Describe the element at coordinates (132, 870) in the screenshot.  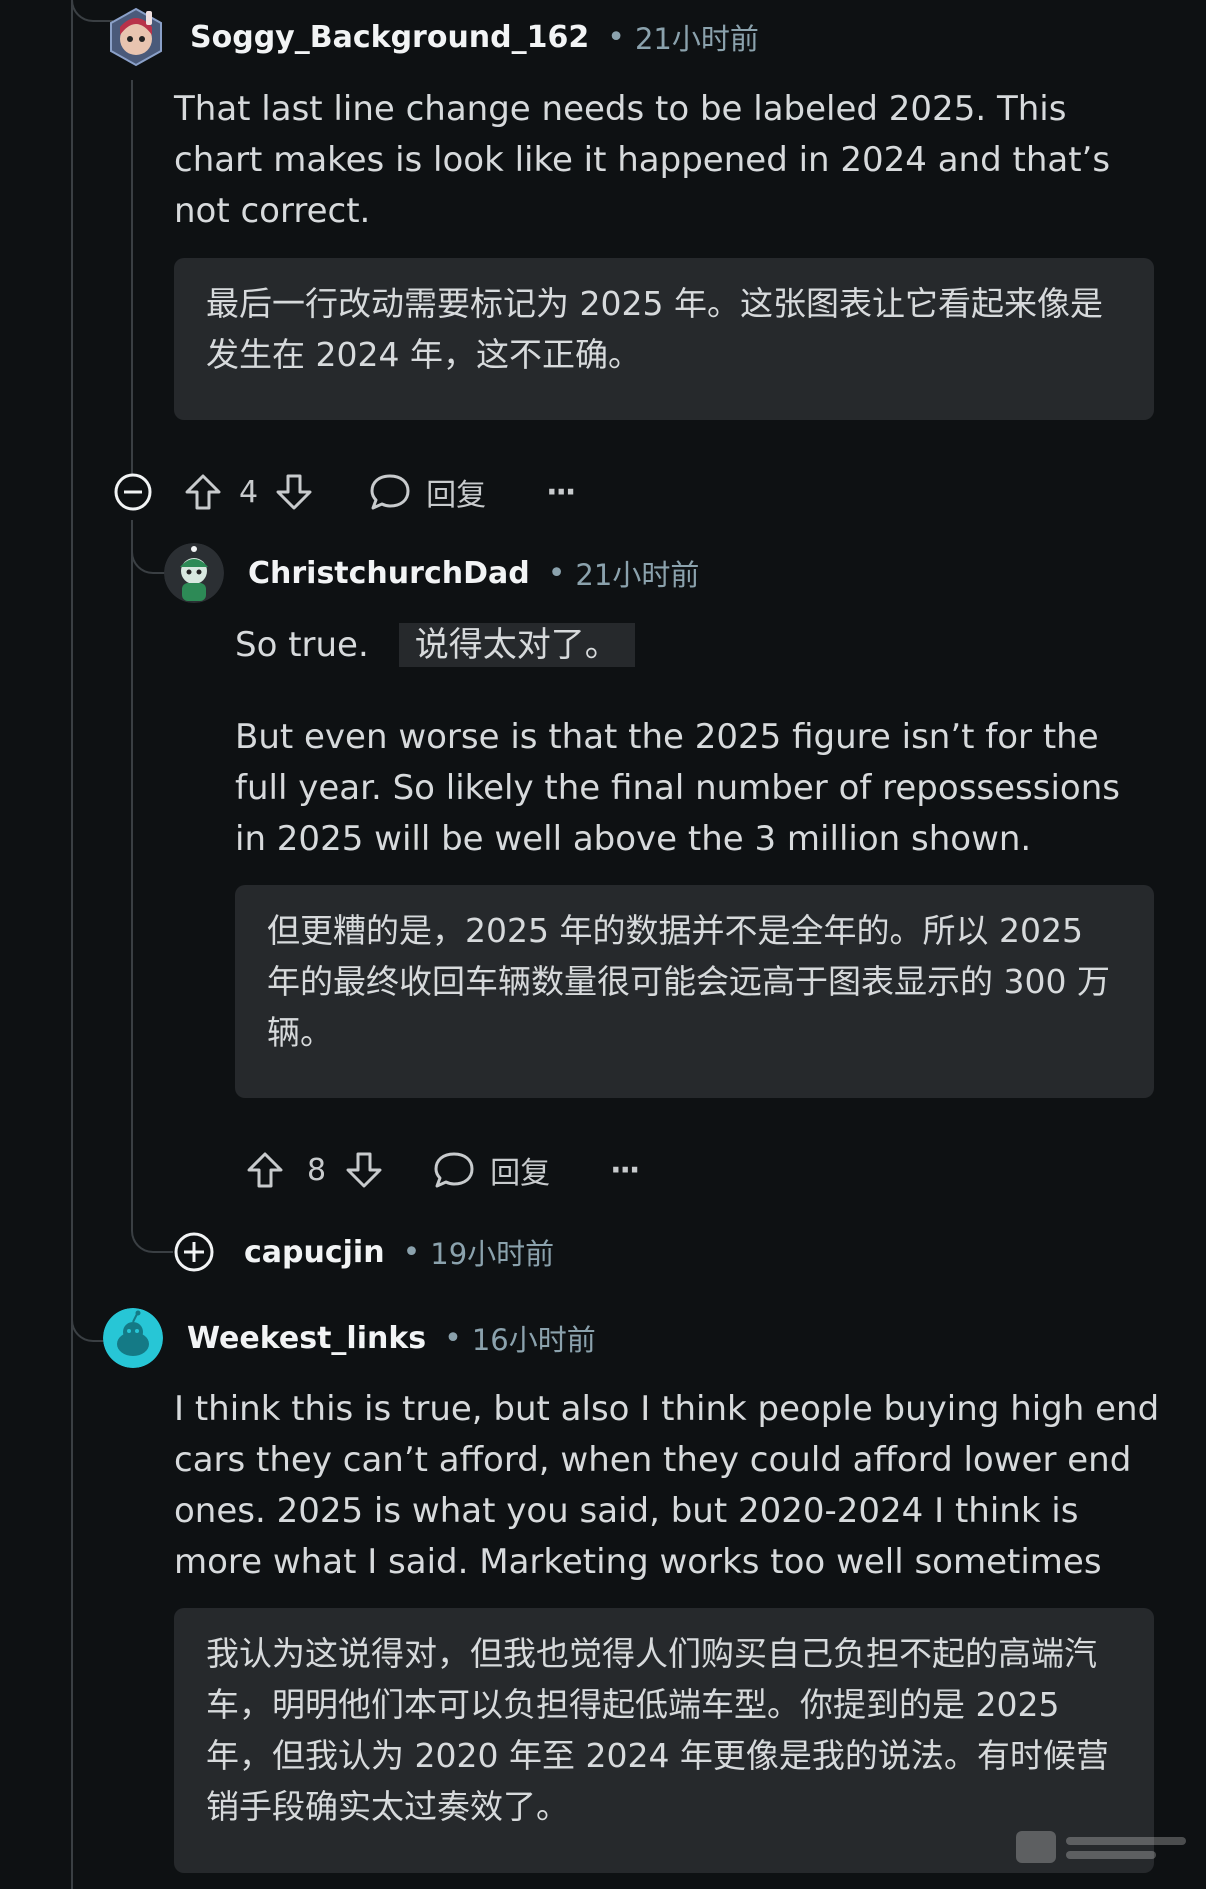
I see `thread-line-soggy-children` at that location.